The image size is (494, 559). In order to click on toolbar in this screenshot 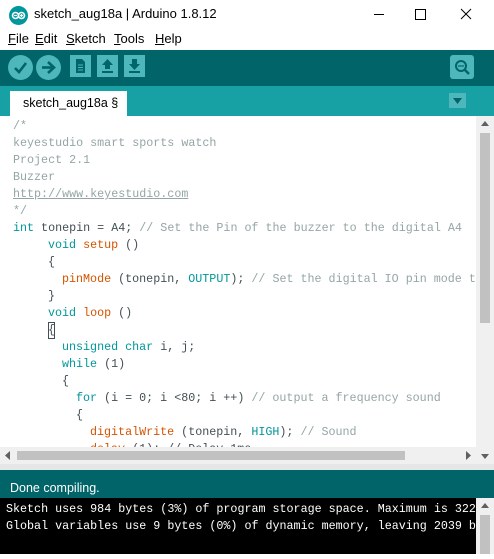, I will do `click(247, 68)`.